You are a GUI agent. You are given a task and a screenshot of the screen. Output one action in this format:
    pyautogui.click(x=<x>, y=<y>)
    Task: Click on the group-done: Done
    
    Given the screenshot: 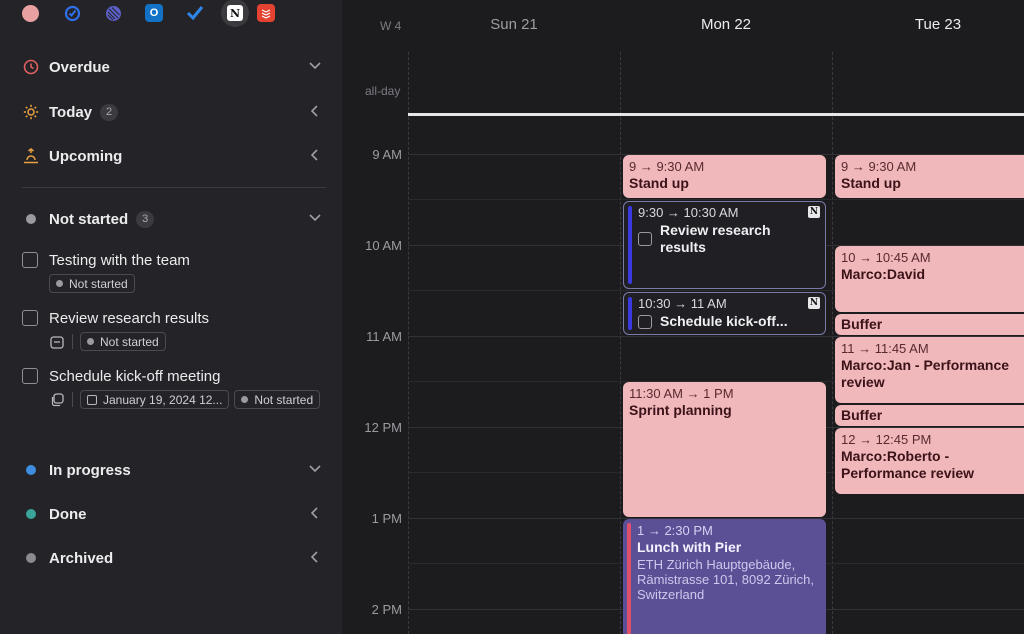 What is the action you would take?
    pyautogui.click(x=174, y=514)
    